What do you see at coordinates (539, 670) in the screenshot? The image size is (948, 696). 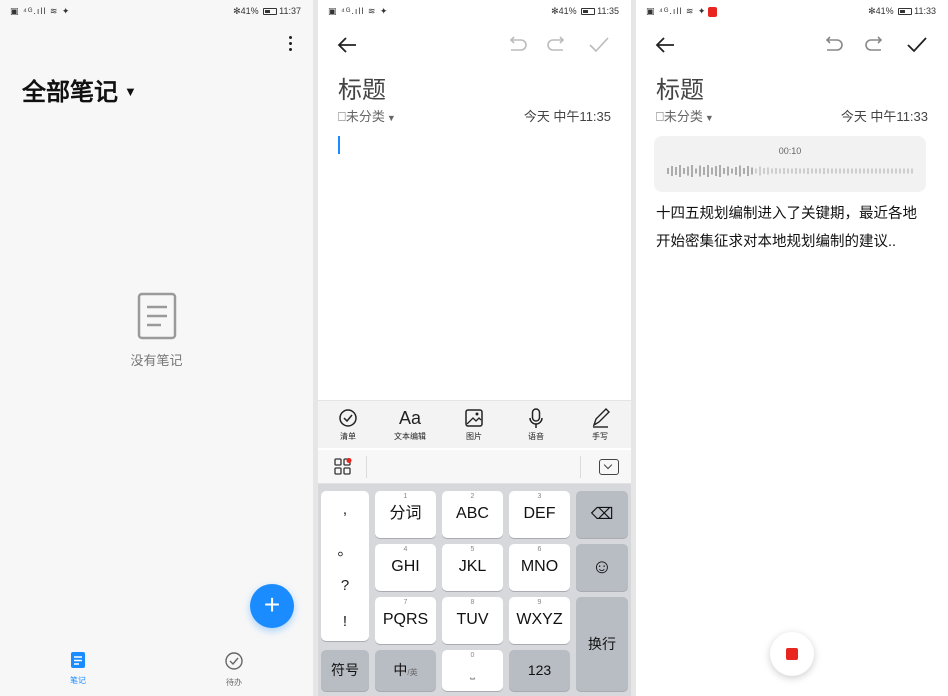 I see `numbers-key: 123` at bounding box center [539, 670].